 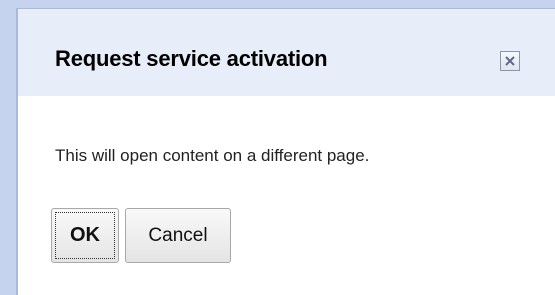 I want to click on close-button, so click(x=510, y=61).